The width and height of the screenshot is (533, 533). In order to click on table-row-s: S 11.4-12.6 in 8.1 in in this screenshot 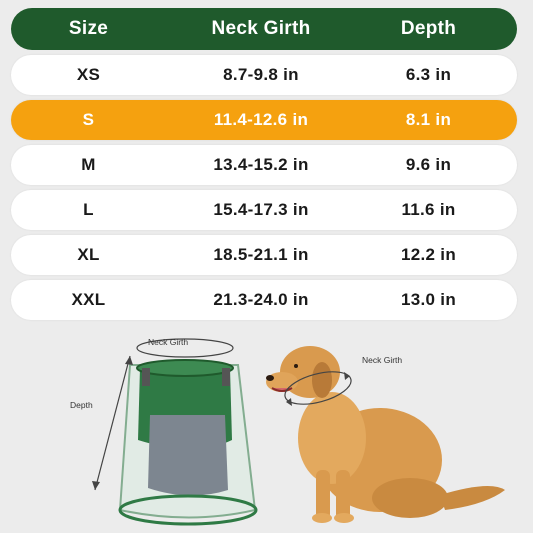, I will do `click(264, 120)`.